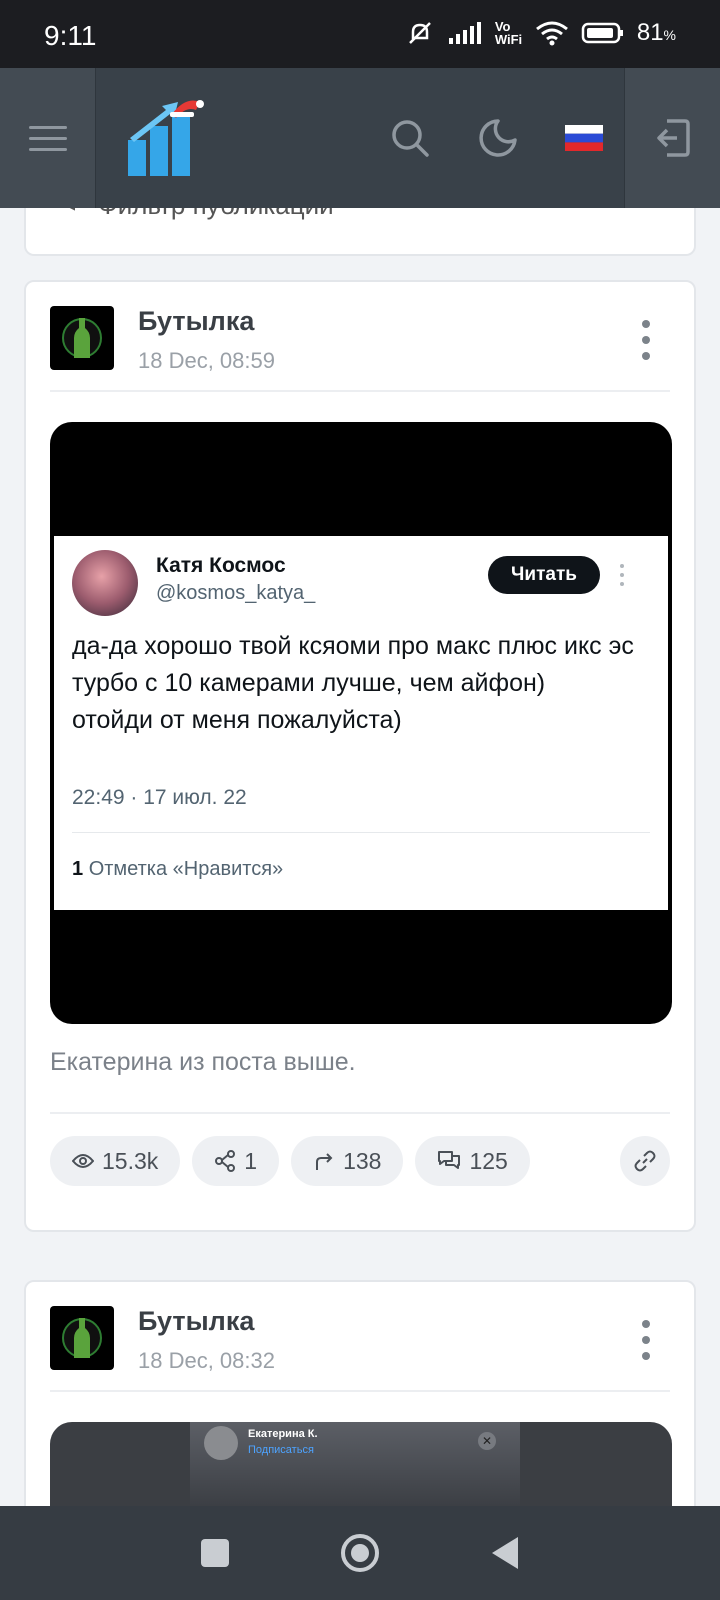  I want to click on comments-button: 125, so click(472, 1161).